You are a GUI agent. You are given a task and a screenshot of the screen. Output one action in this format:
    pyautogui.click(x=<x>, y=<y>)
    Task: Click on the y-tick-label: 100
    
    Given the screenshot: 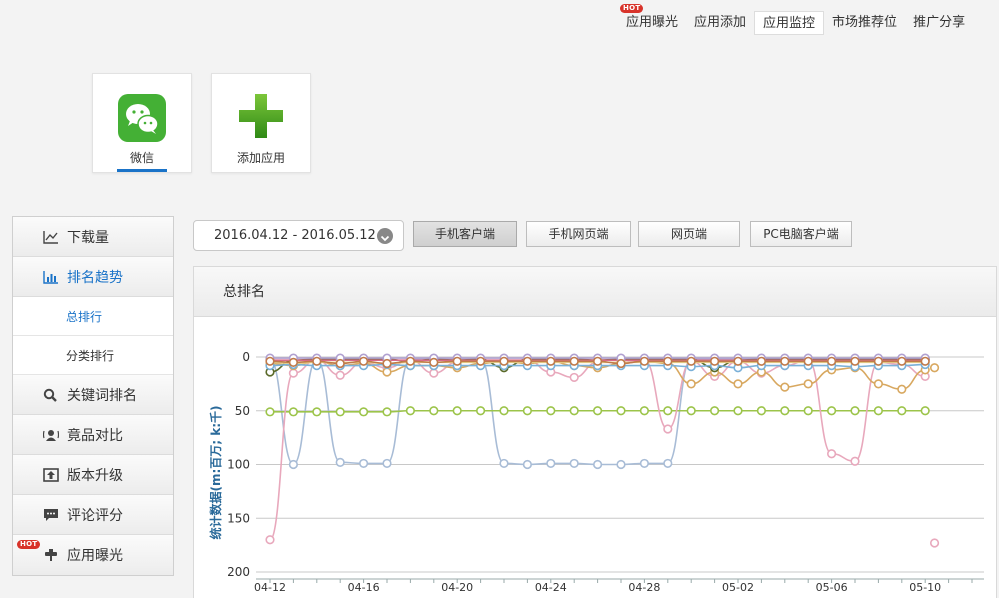 What is the action you would take?
    pyautogui.click(x=238, y=465)
    